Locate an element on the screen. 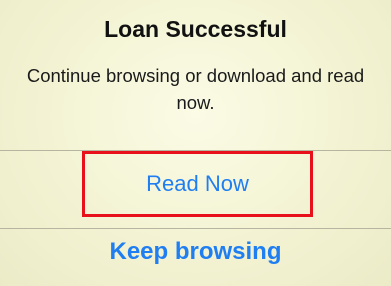 The height and width of the screenshot is (286, 391). read-now-button: Read Now is located at coordinates (197, 184).